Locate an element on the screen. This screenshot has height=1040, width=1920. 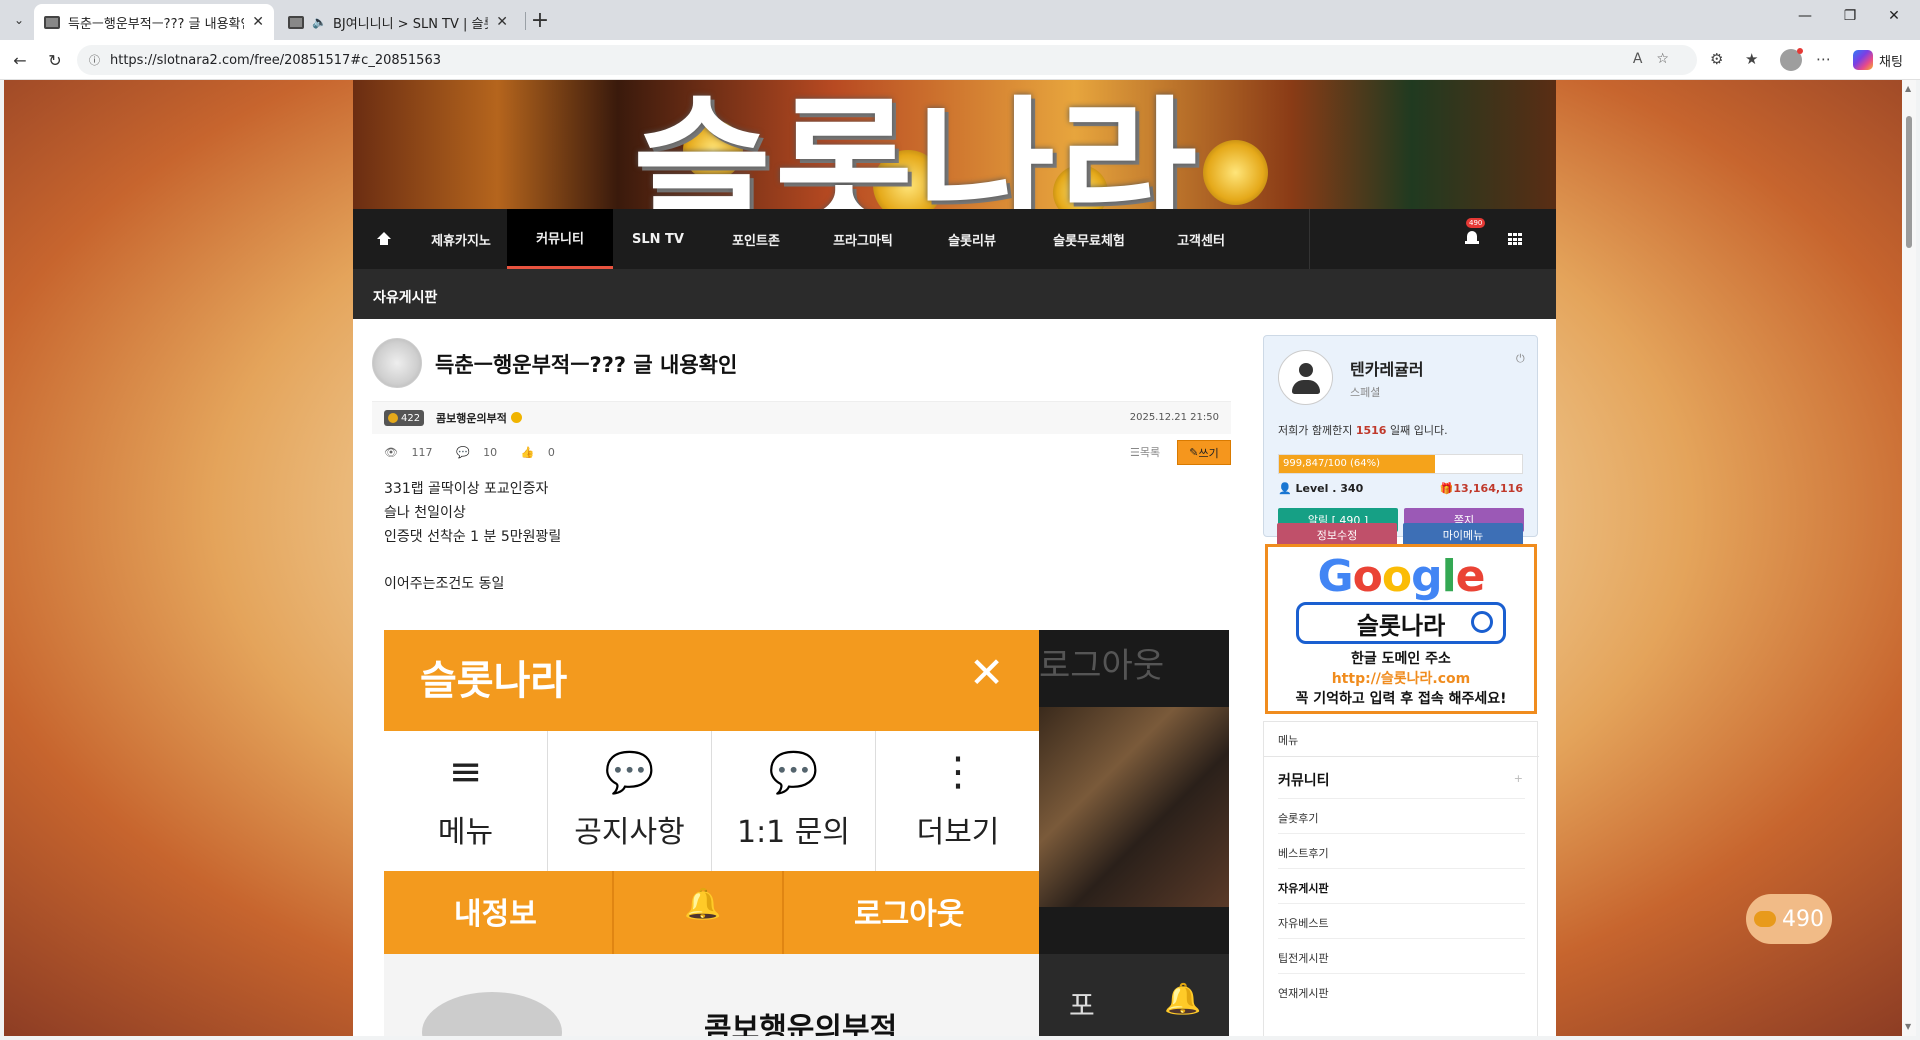
read-aloud-favorite-icons: A☆ is located at coordinates (1658, 59).